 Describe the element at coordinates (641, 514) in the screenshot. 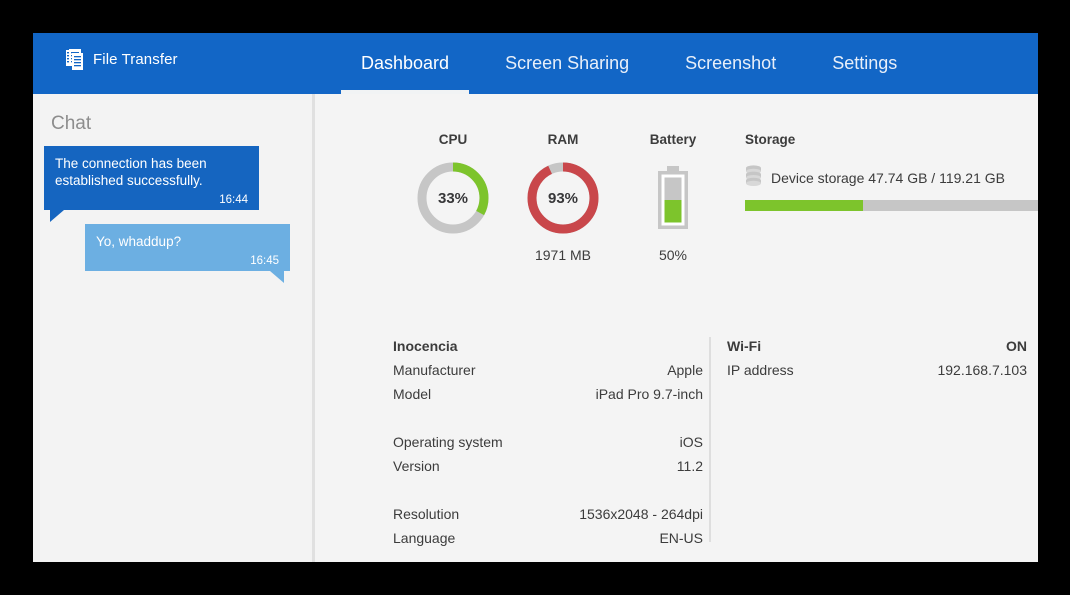

I see `device-row-value: 1536x2048 - 264dpi` at that location.